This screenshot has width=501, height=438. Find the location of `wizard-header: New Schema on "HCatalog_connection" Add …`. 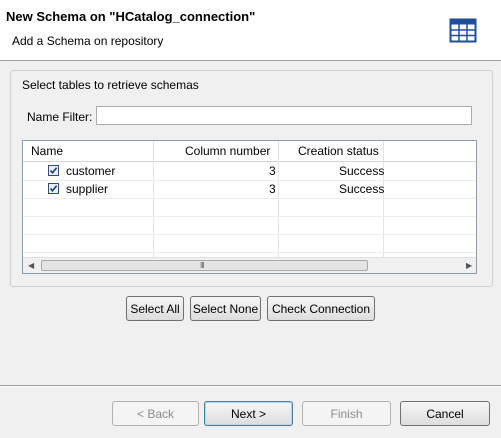

wizard-header: New Schema on "HCatalog_connection" Add … is located at coordinates (250, 30).